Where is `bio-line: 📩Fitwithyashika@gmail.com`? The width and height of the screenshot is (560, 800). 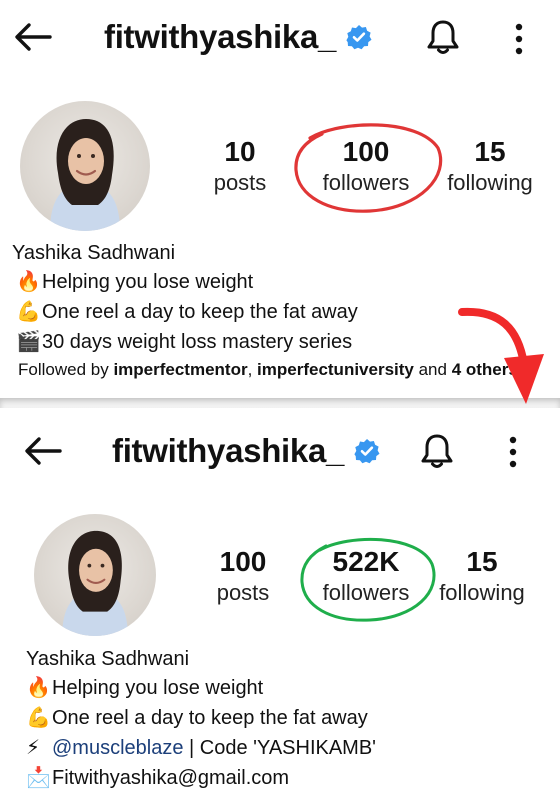
bio-line: 📩Fitwithyashika@gmail.com is located at coordinates (201, 778).